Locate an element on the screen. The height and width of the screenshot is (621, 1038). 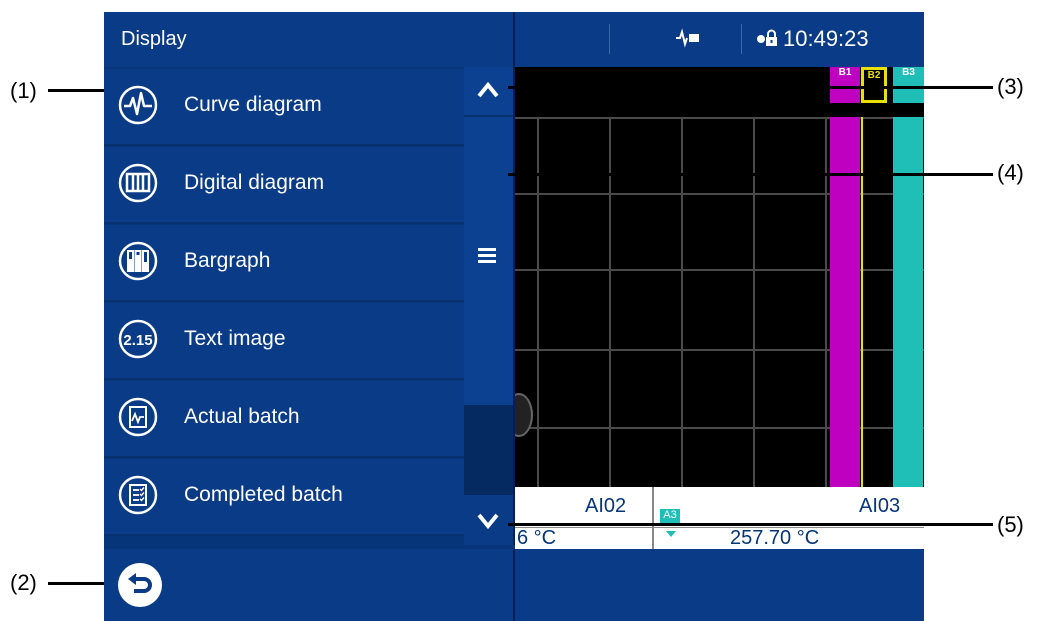
menu-item-label: Digital diagram is located at coordinates (254, 182).